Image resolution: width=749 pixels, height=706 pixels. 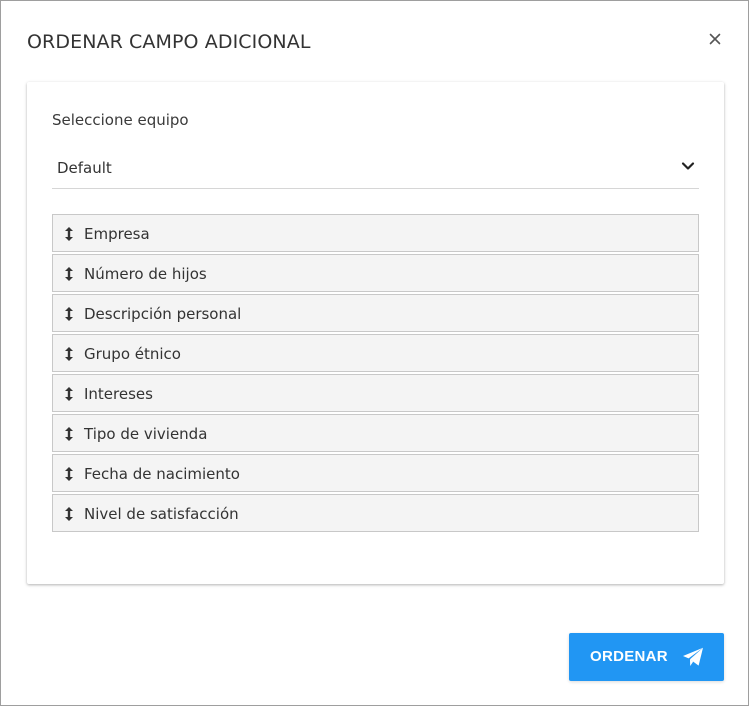 What do you see at coordinates (163, 314) in the screenshot?
I see `field-label: Descripción personal` at bounding box center [163, 314].